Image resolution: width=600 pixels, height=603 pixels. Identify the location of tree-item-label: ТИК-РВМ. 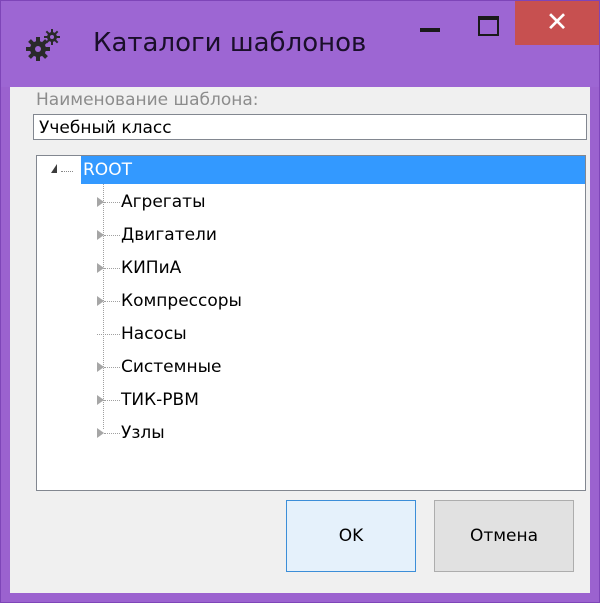
(160, 400).